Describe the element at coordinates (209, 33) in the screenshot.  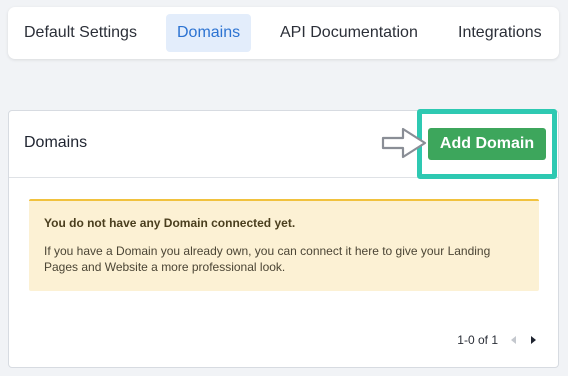
I see `tab-domains: Domains` at that location.